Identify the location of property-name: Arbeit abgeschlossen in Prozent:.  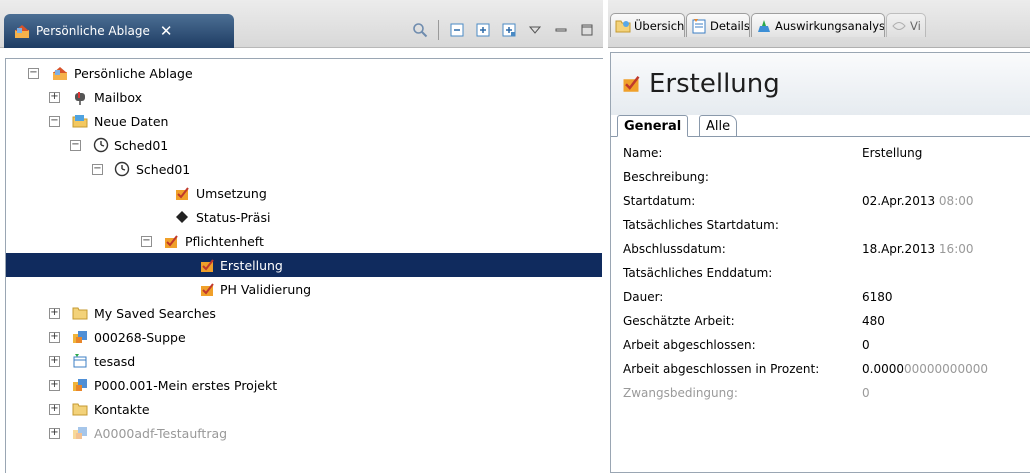
(721, 369).